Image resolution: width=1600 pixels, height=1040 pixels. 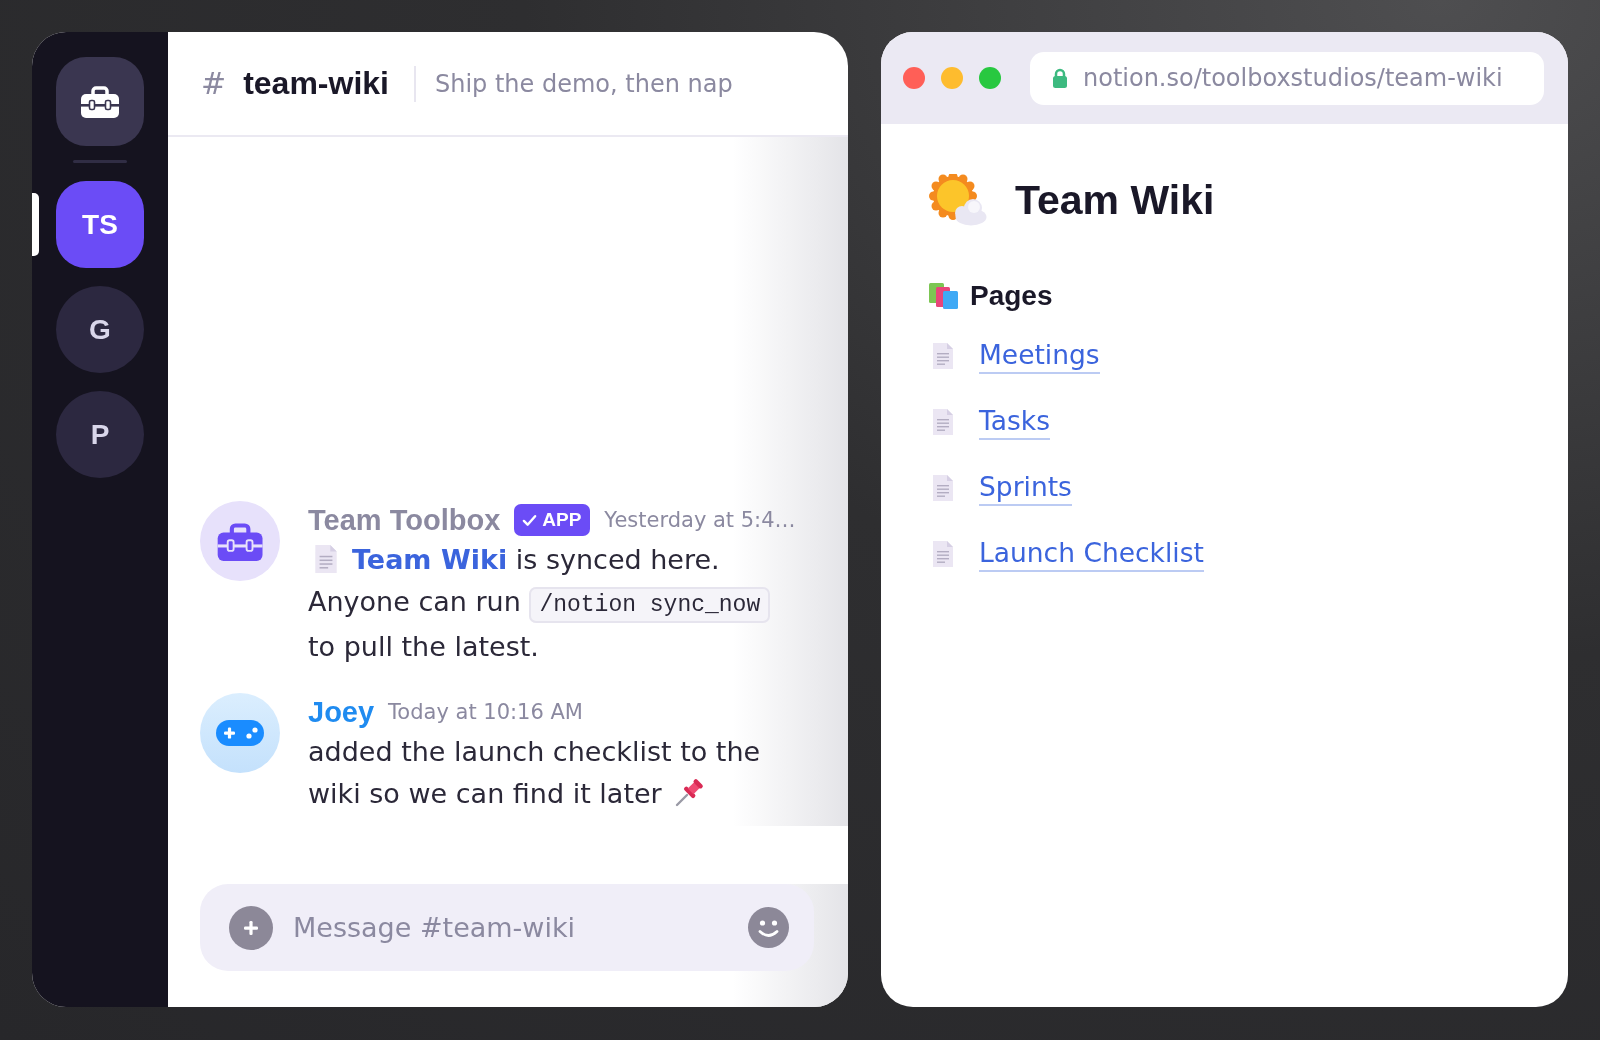 I want to click on code-snippet: /notion sync_now, so click(x=650, y=605).